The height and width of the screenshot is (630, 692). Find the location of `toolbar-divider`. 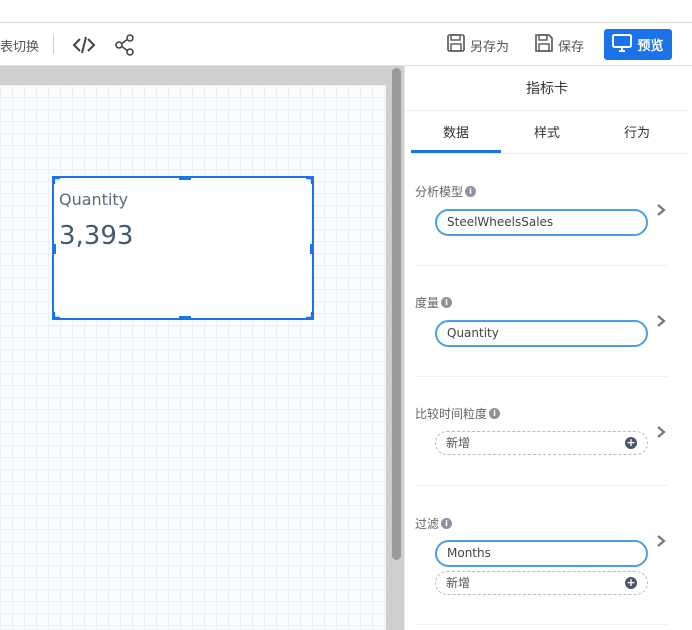

toolbar-divider is located at coordinates (53, 44).